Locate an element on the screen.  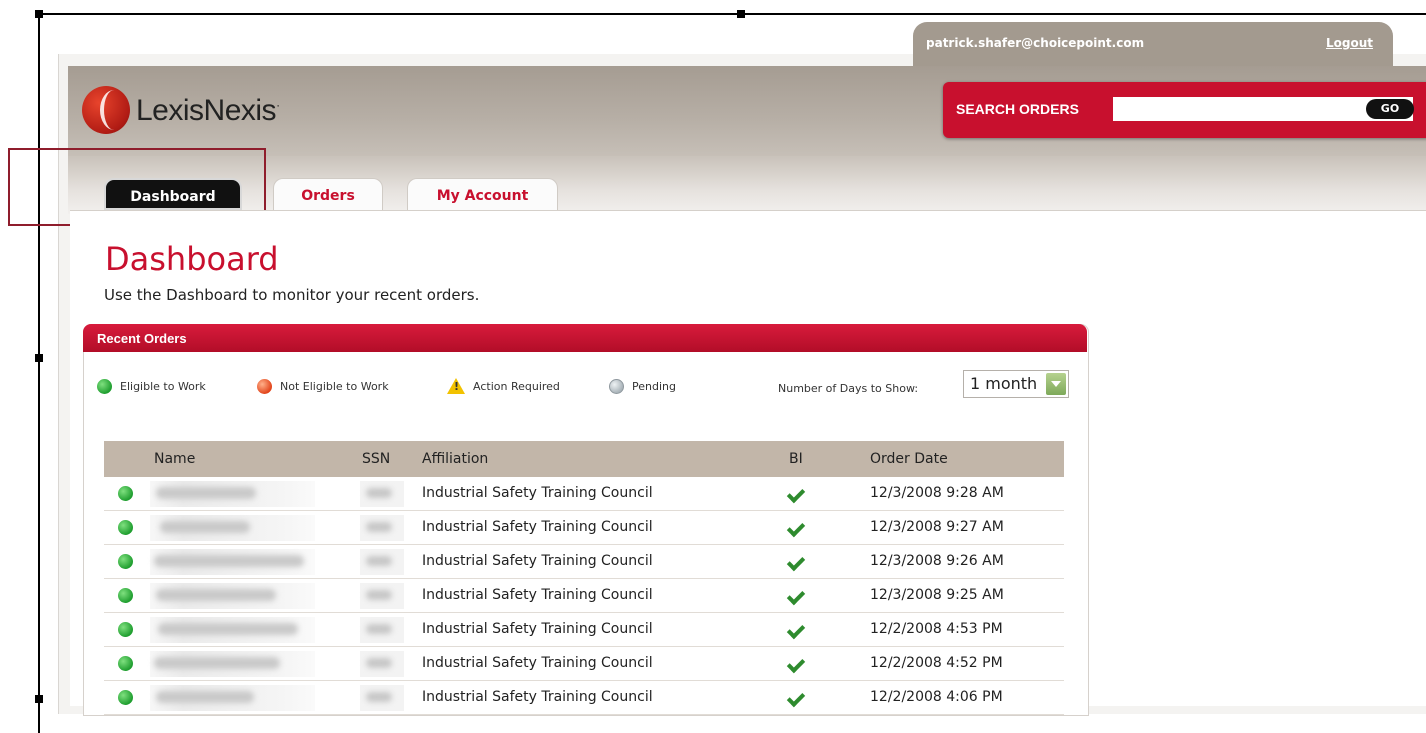
tab-bar is located at coordinates (747, 185).